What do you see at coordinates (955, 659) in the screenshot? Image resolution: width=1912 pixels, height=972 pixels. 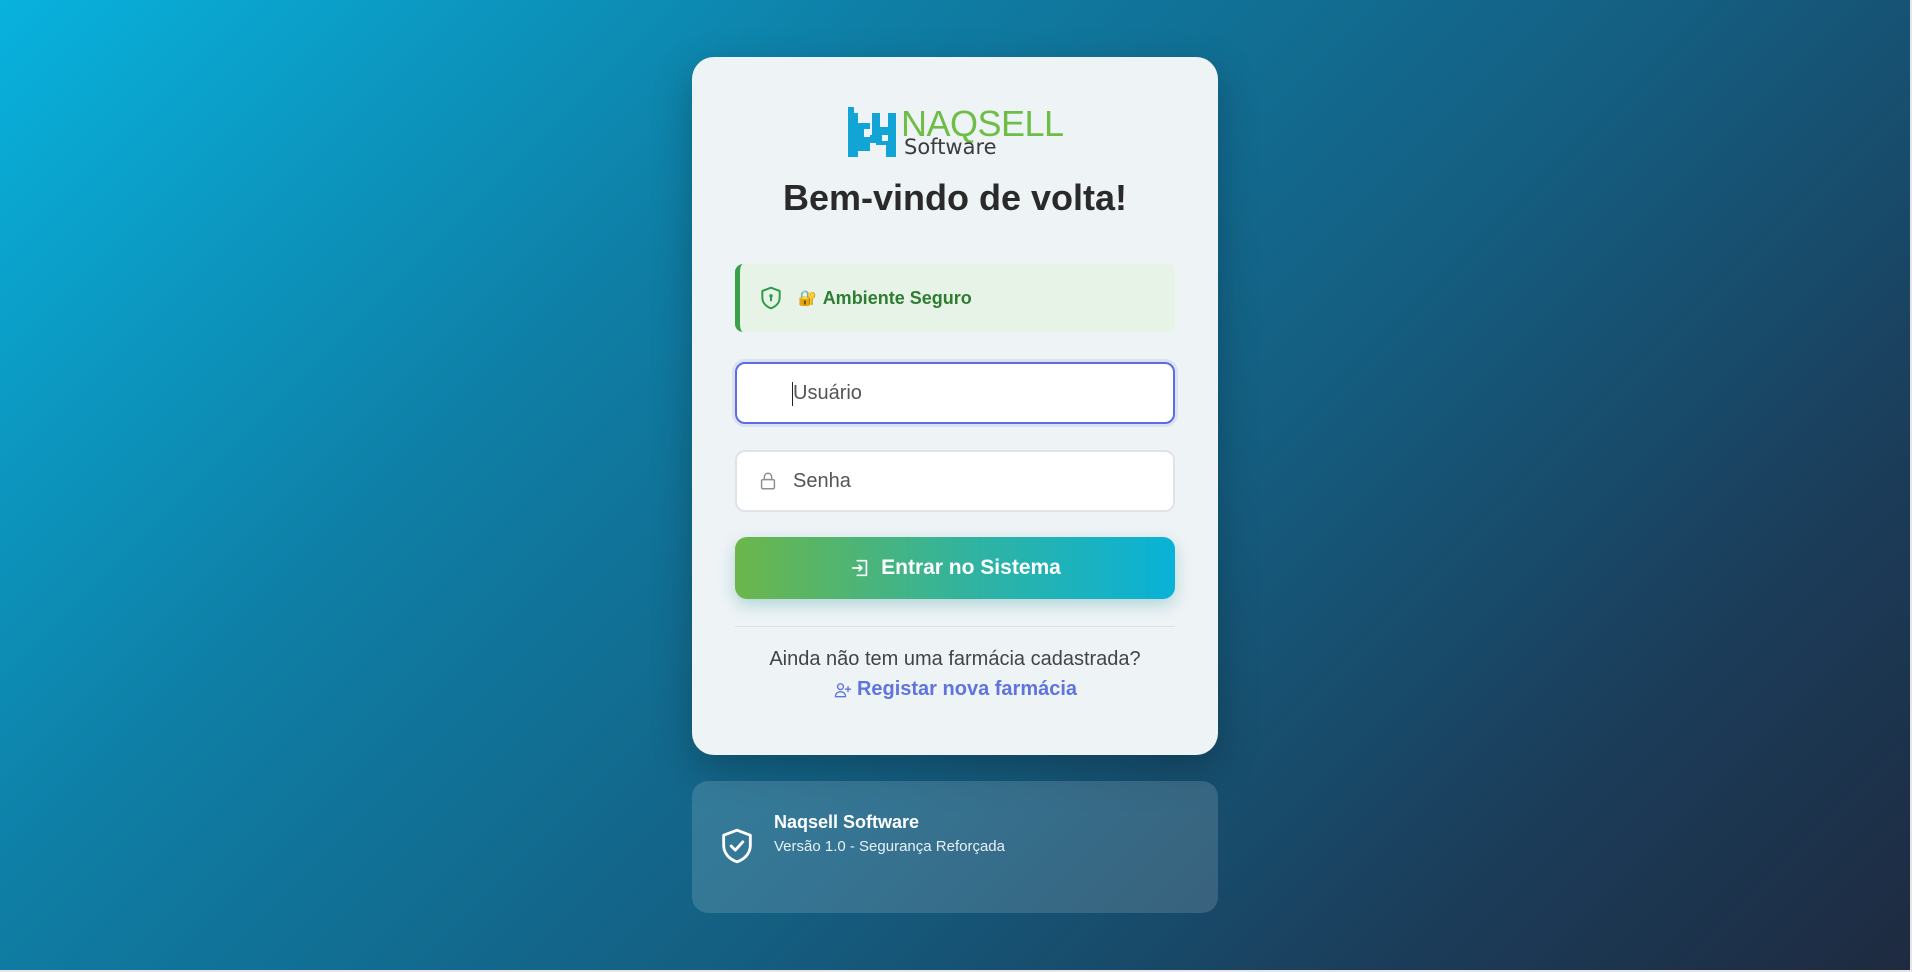 I see `register-question: Ainda não tem uma farmácia cadastrada?` at bounding box center [955, 659].